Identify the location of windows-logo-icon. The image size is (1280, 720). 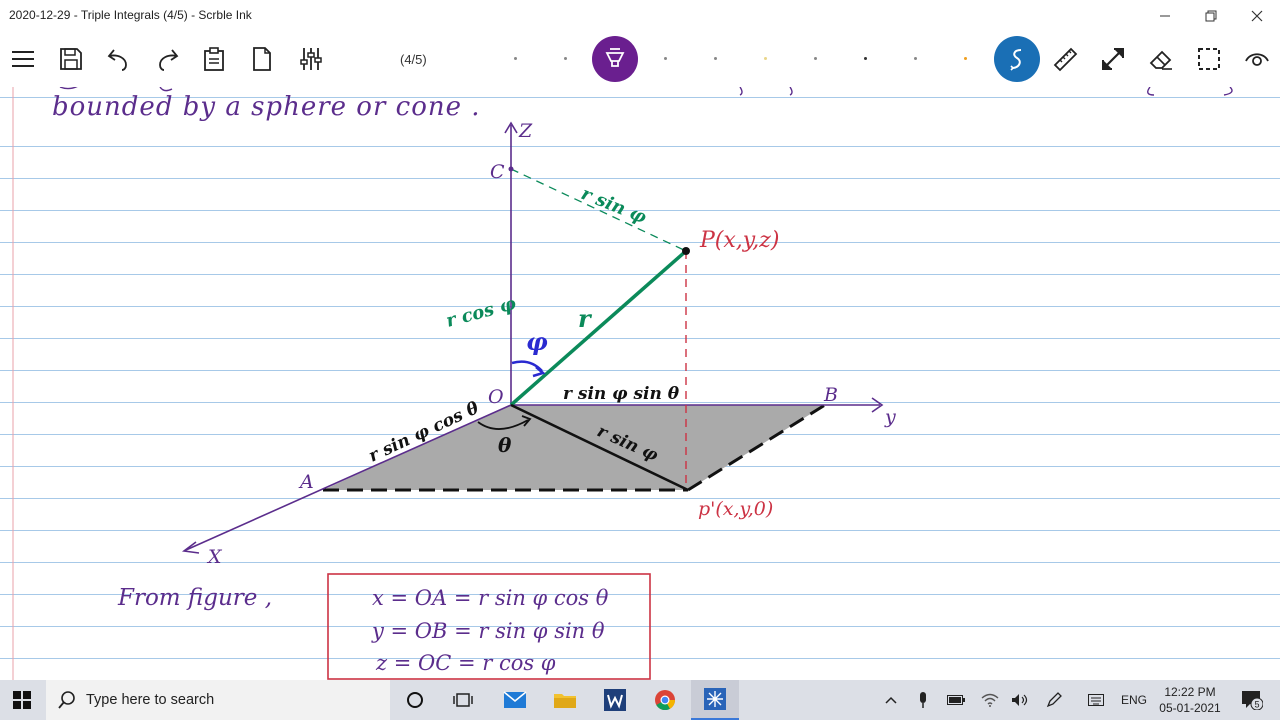
(22, 700).